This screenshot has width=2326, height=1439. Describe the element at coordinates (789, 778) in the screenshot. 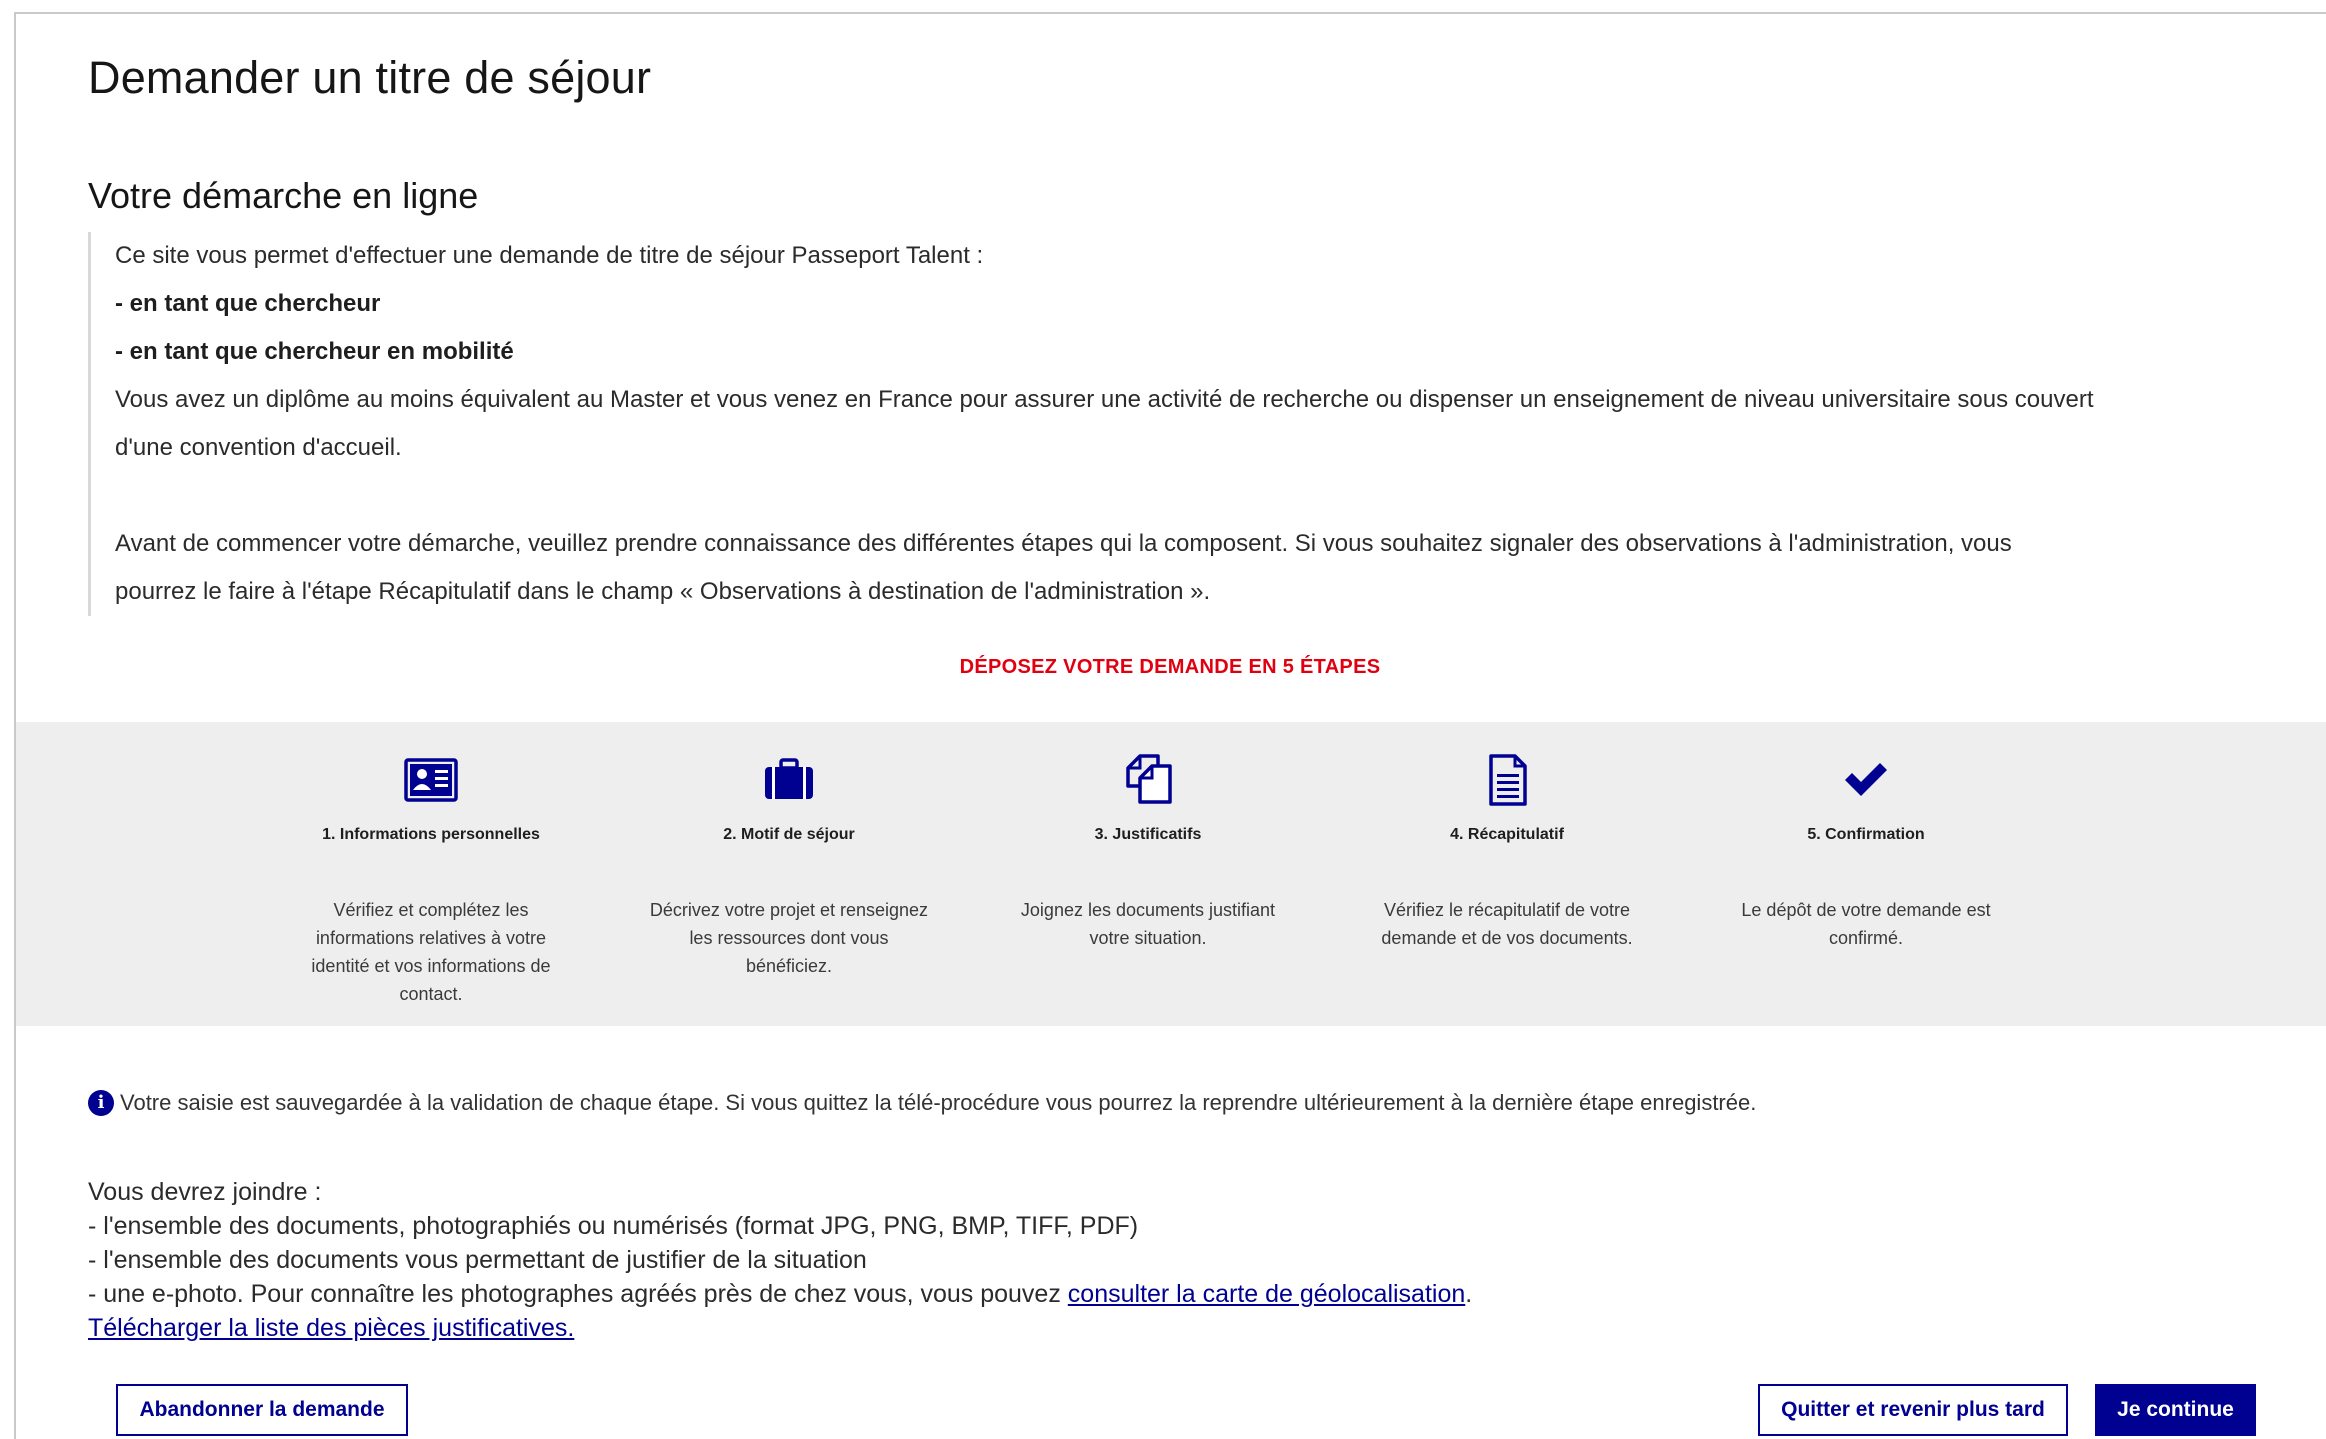

I see `briefcase-icon` at that location.